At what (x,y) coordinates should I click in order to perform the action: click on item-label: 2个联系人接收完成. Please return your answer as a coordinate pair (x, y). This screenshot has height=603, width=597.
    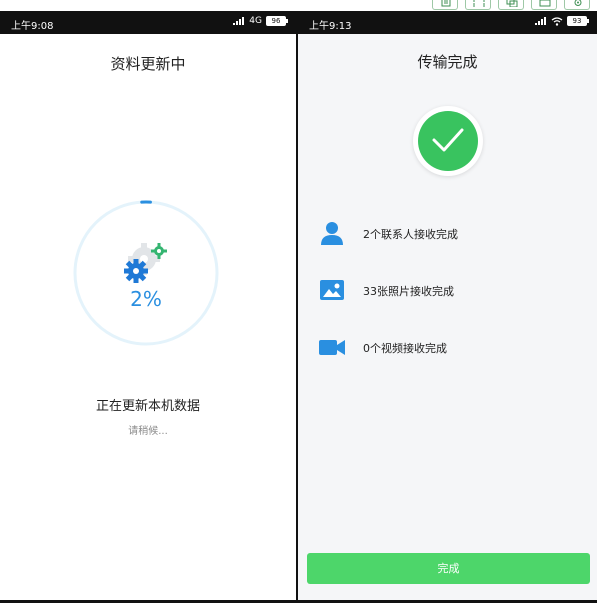
    Looking at the image, I should click on (410, 234).